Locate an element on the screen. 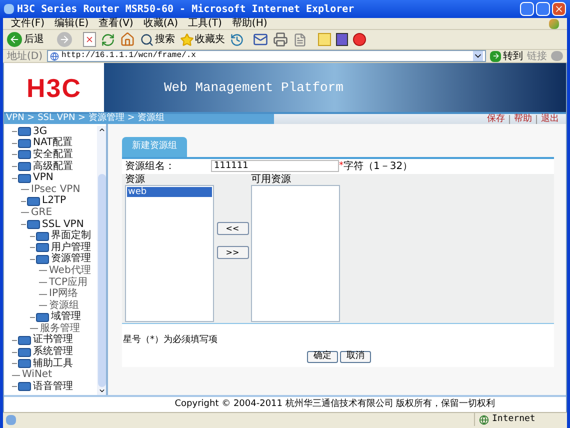 The height and width of the screenshot is (428, 570). minimize-button is located at coordinates (527, 9).